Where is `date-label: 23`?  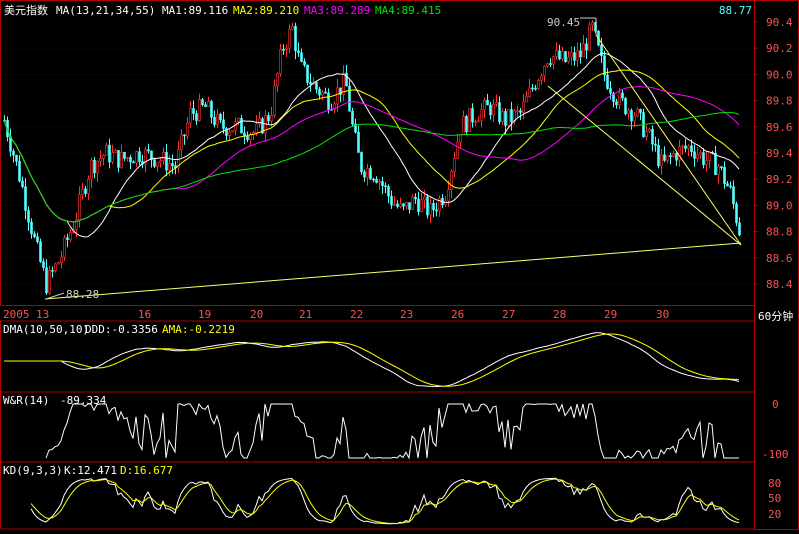
date-label: 23 is located at coordinates (406, 314).